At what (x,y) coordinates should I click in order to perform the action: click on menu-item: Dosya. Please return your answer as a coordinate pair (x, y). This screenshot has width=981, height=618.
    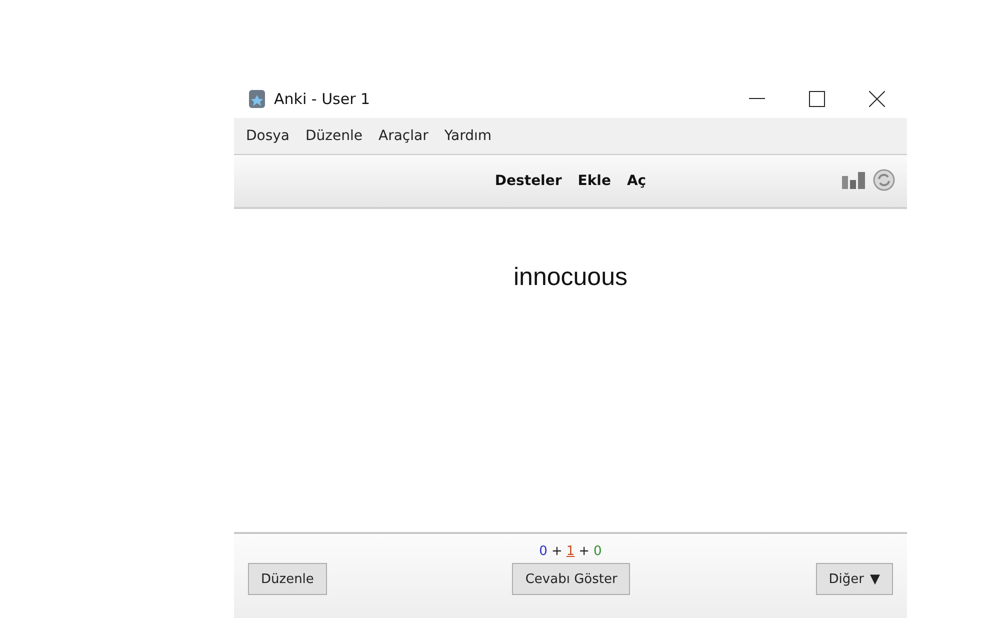
    Looking at the image, I should click on (268, 136).